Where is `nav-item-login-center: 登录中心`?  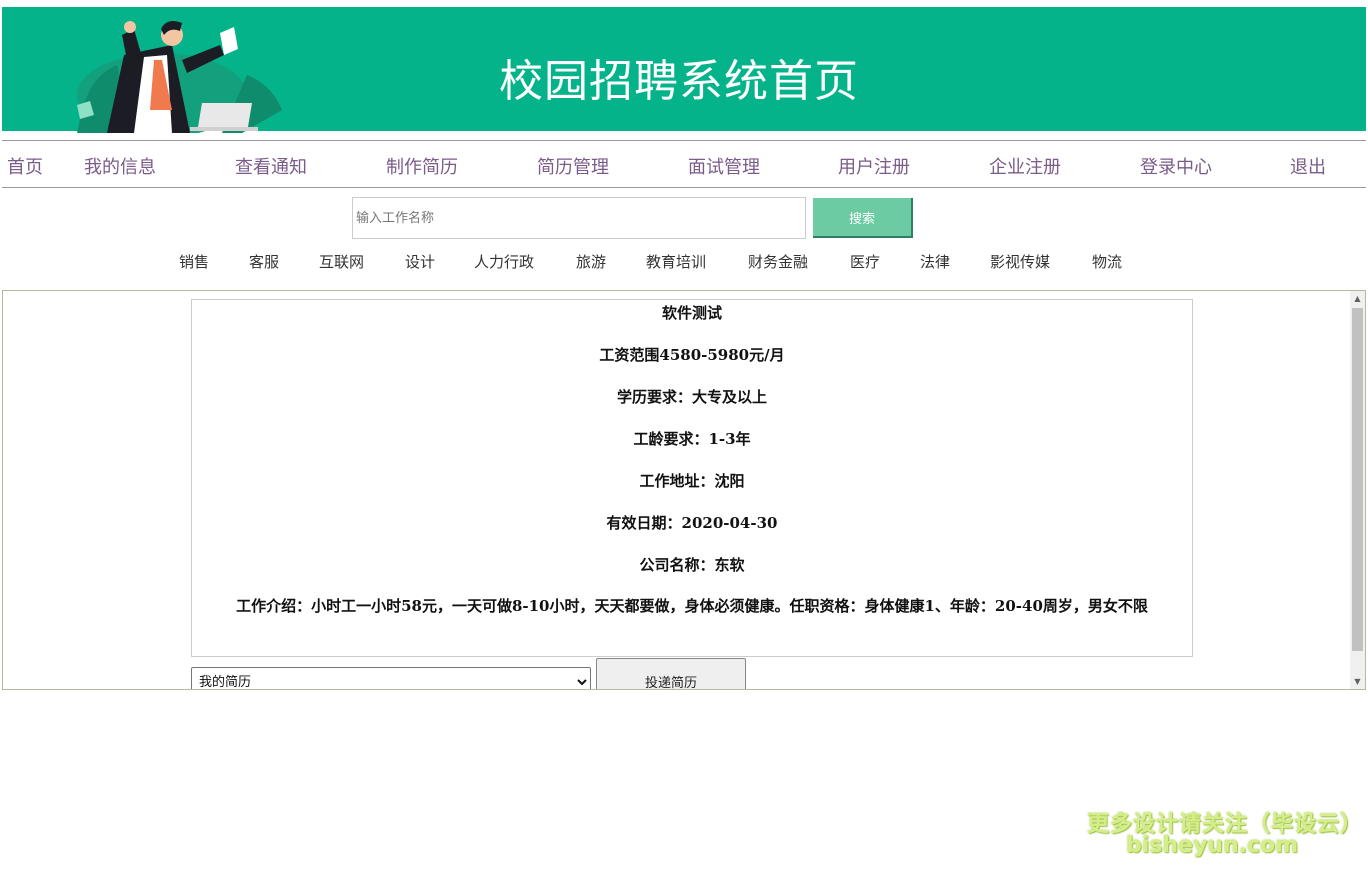
nav-item-login-center: 登录中心 is located at coordinates (1176, 166).